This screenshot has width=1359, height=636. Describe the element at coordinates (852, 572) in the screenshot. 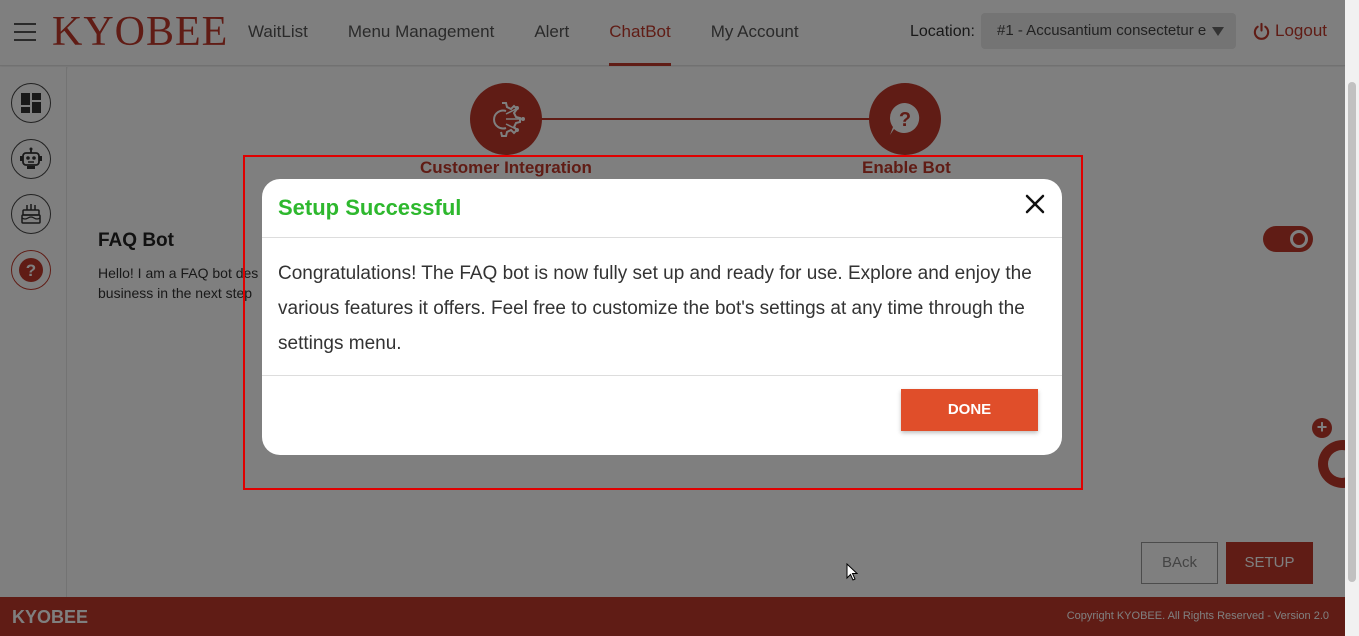

I see `mouse-cursor-icon` at that location.